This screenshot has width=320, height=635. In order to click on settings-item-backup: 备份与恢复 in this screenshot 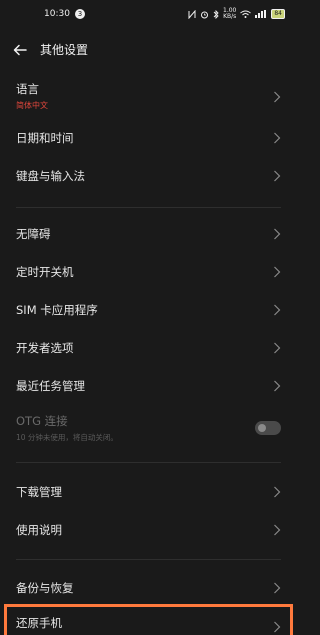, I will do `click(148, 588)`.